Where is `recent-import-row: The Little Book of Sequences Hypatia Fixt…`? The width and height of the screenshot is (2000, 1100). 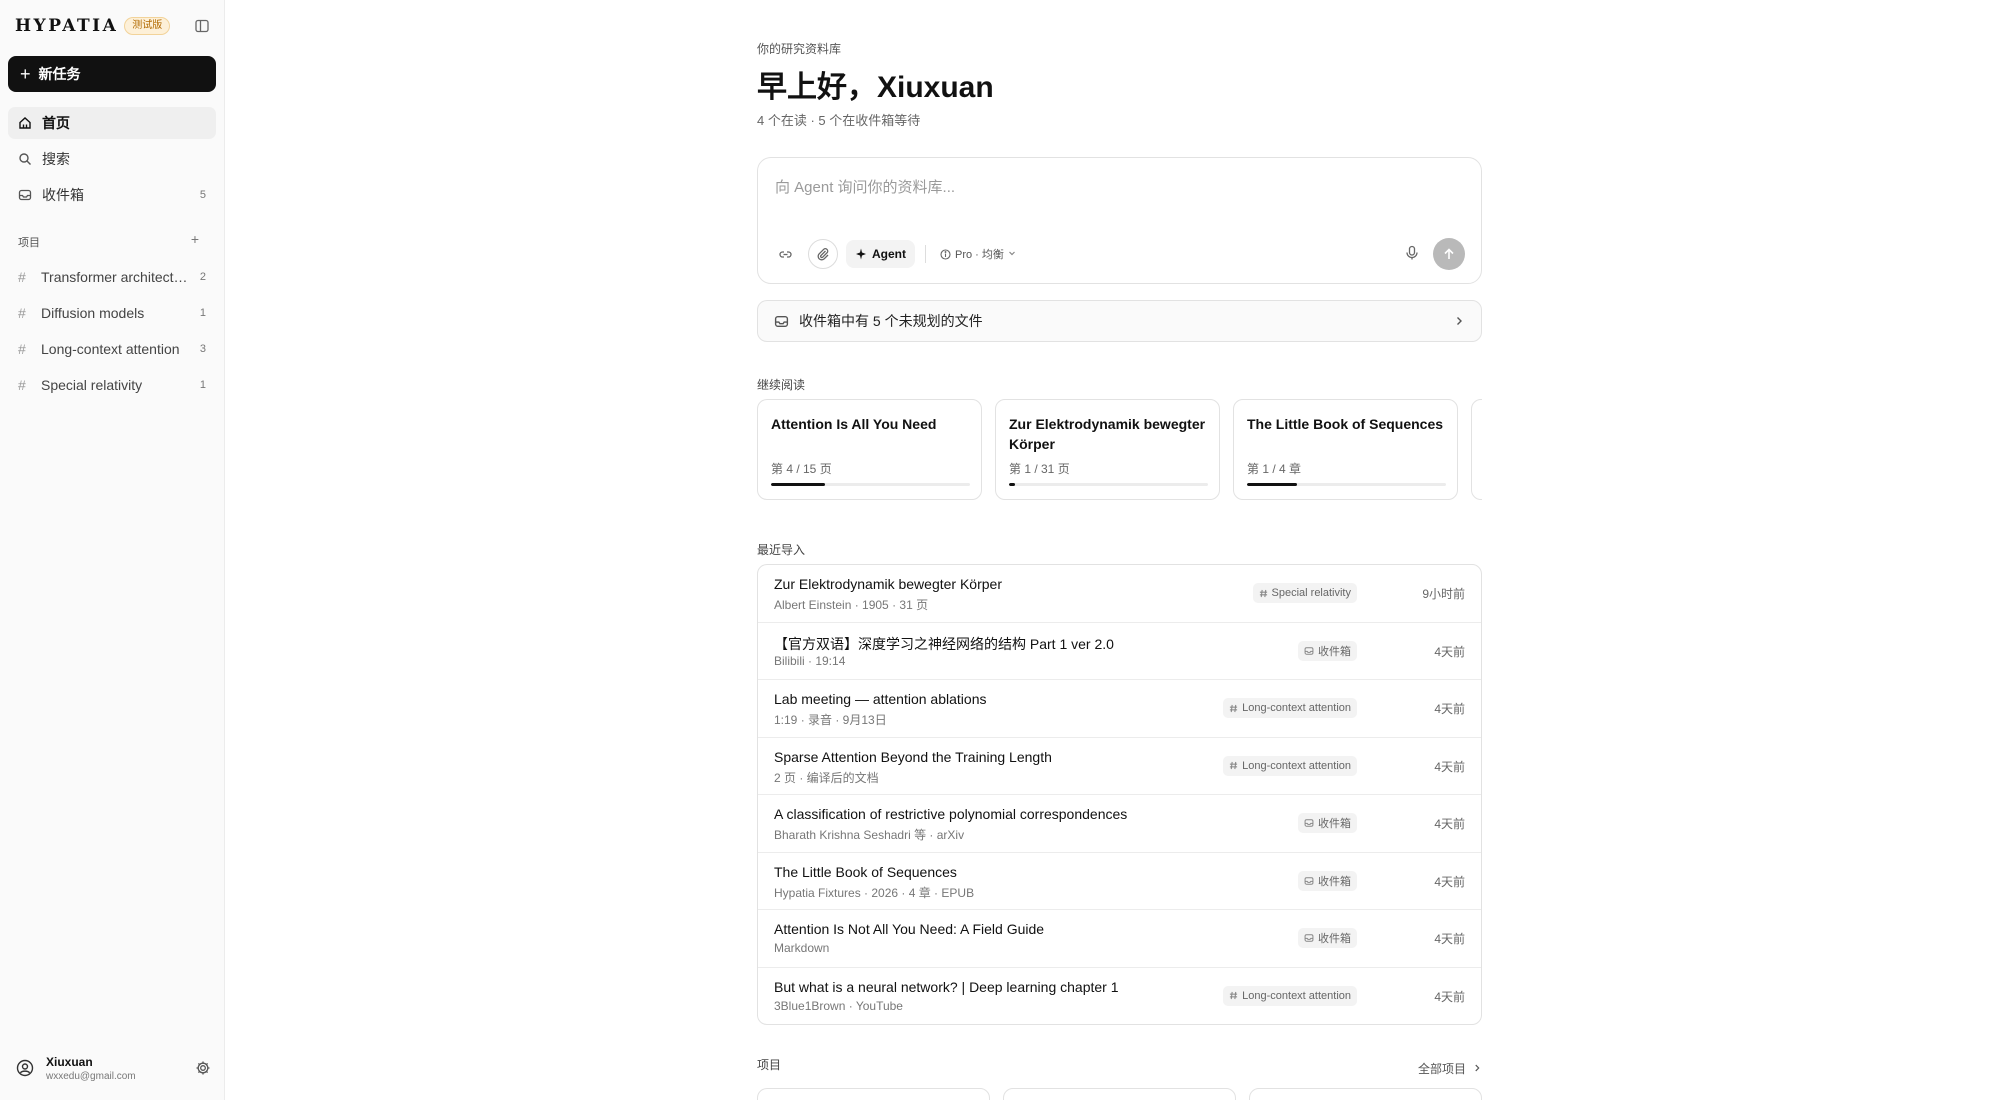
recent-import-row: The Little Book of Sequences Hypatia Fixt… is located at coordinates (1119, 881).